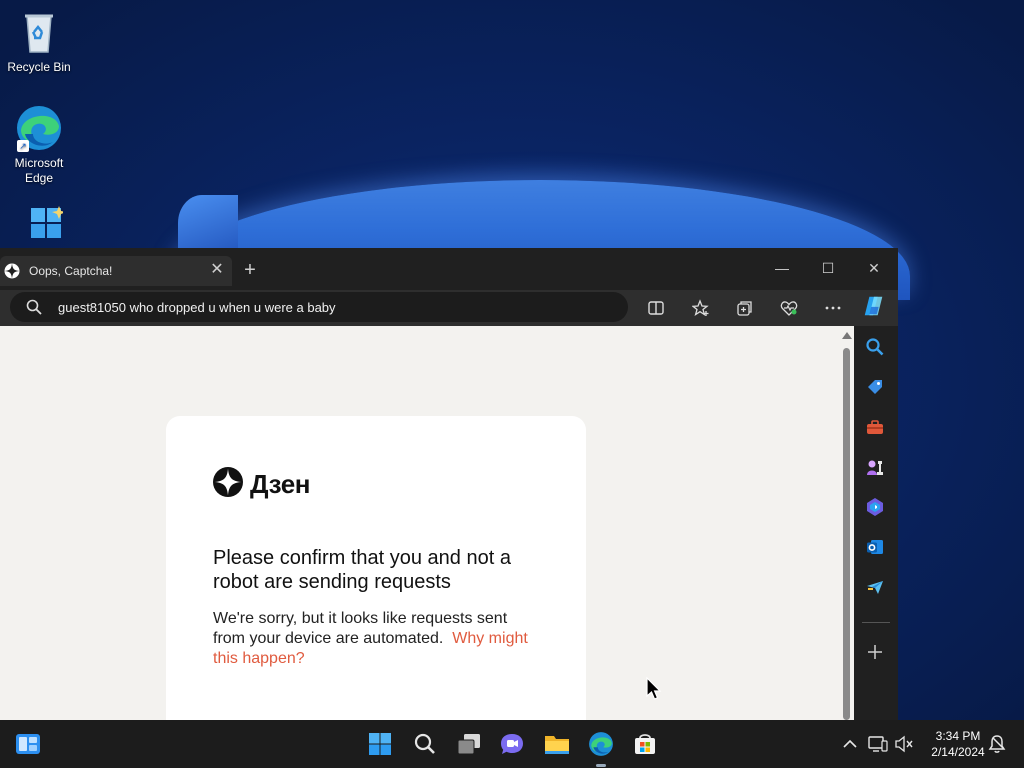 This screenshot has height=768, width=1024. I want to click on recycle-bin-icon, so click(39, 32).